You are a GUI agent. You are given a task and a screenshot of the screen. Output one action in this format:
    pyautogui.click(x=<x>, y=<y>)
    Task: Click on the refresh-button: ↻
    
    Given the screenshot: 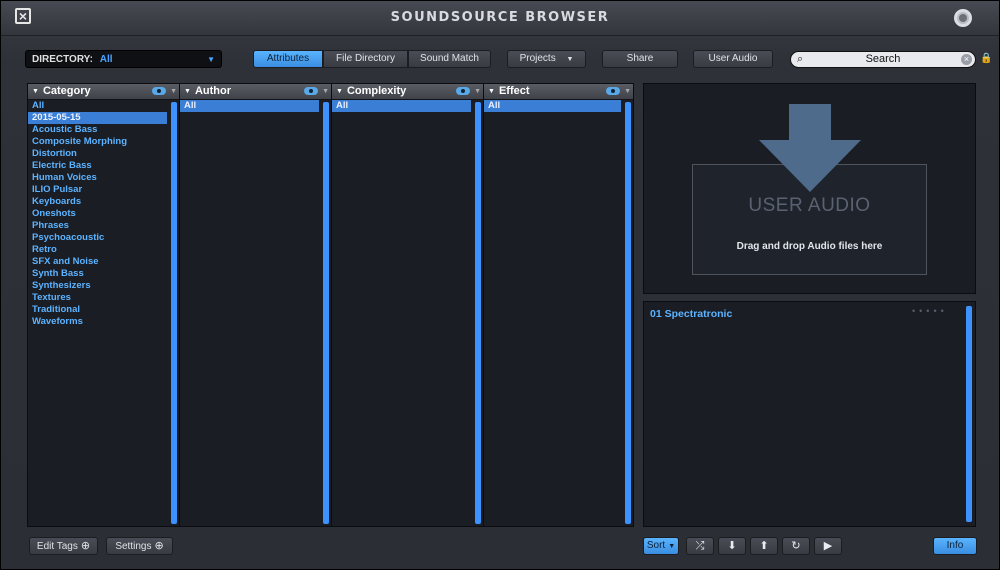 What is the action you would take?
    pyautogui.click(x=796, y=546)
    